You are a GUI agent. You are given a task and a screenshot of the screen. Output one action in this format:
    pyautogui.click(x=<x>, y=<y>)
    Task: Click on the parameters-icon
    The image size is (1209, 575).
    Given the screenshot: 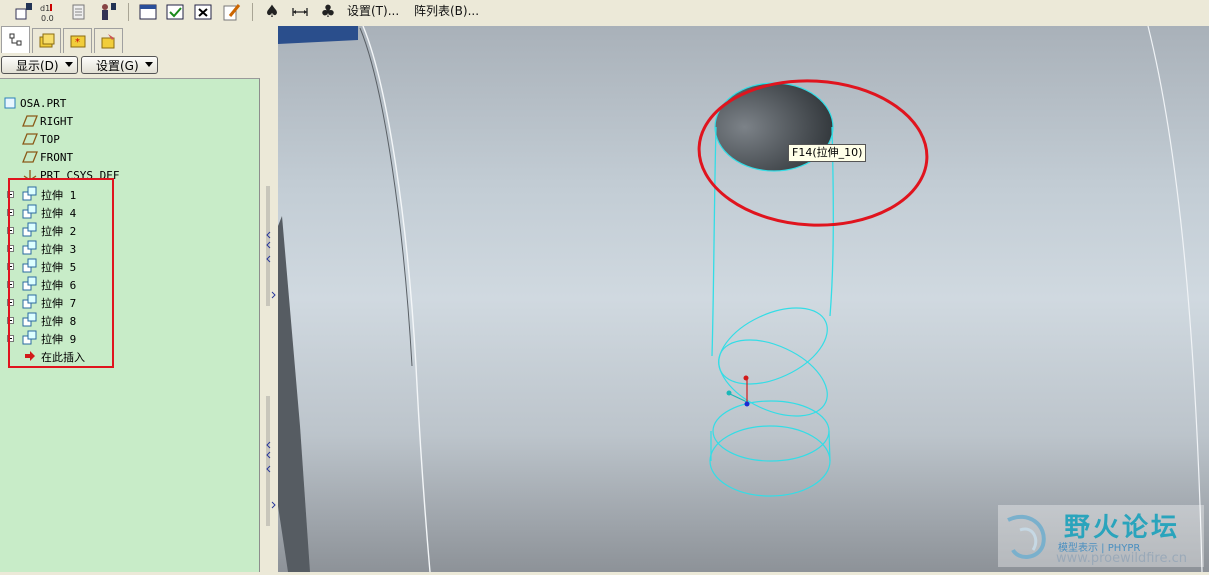 What is the action you would take?
    pyautogui.click(x=107, y=12)
    